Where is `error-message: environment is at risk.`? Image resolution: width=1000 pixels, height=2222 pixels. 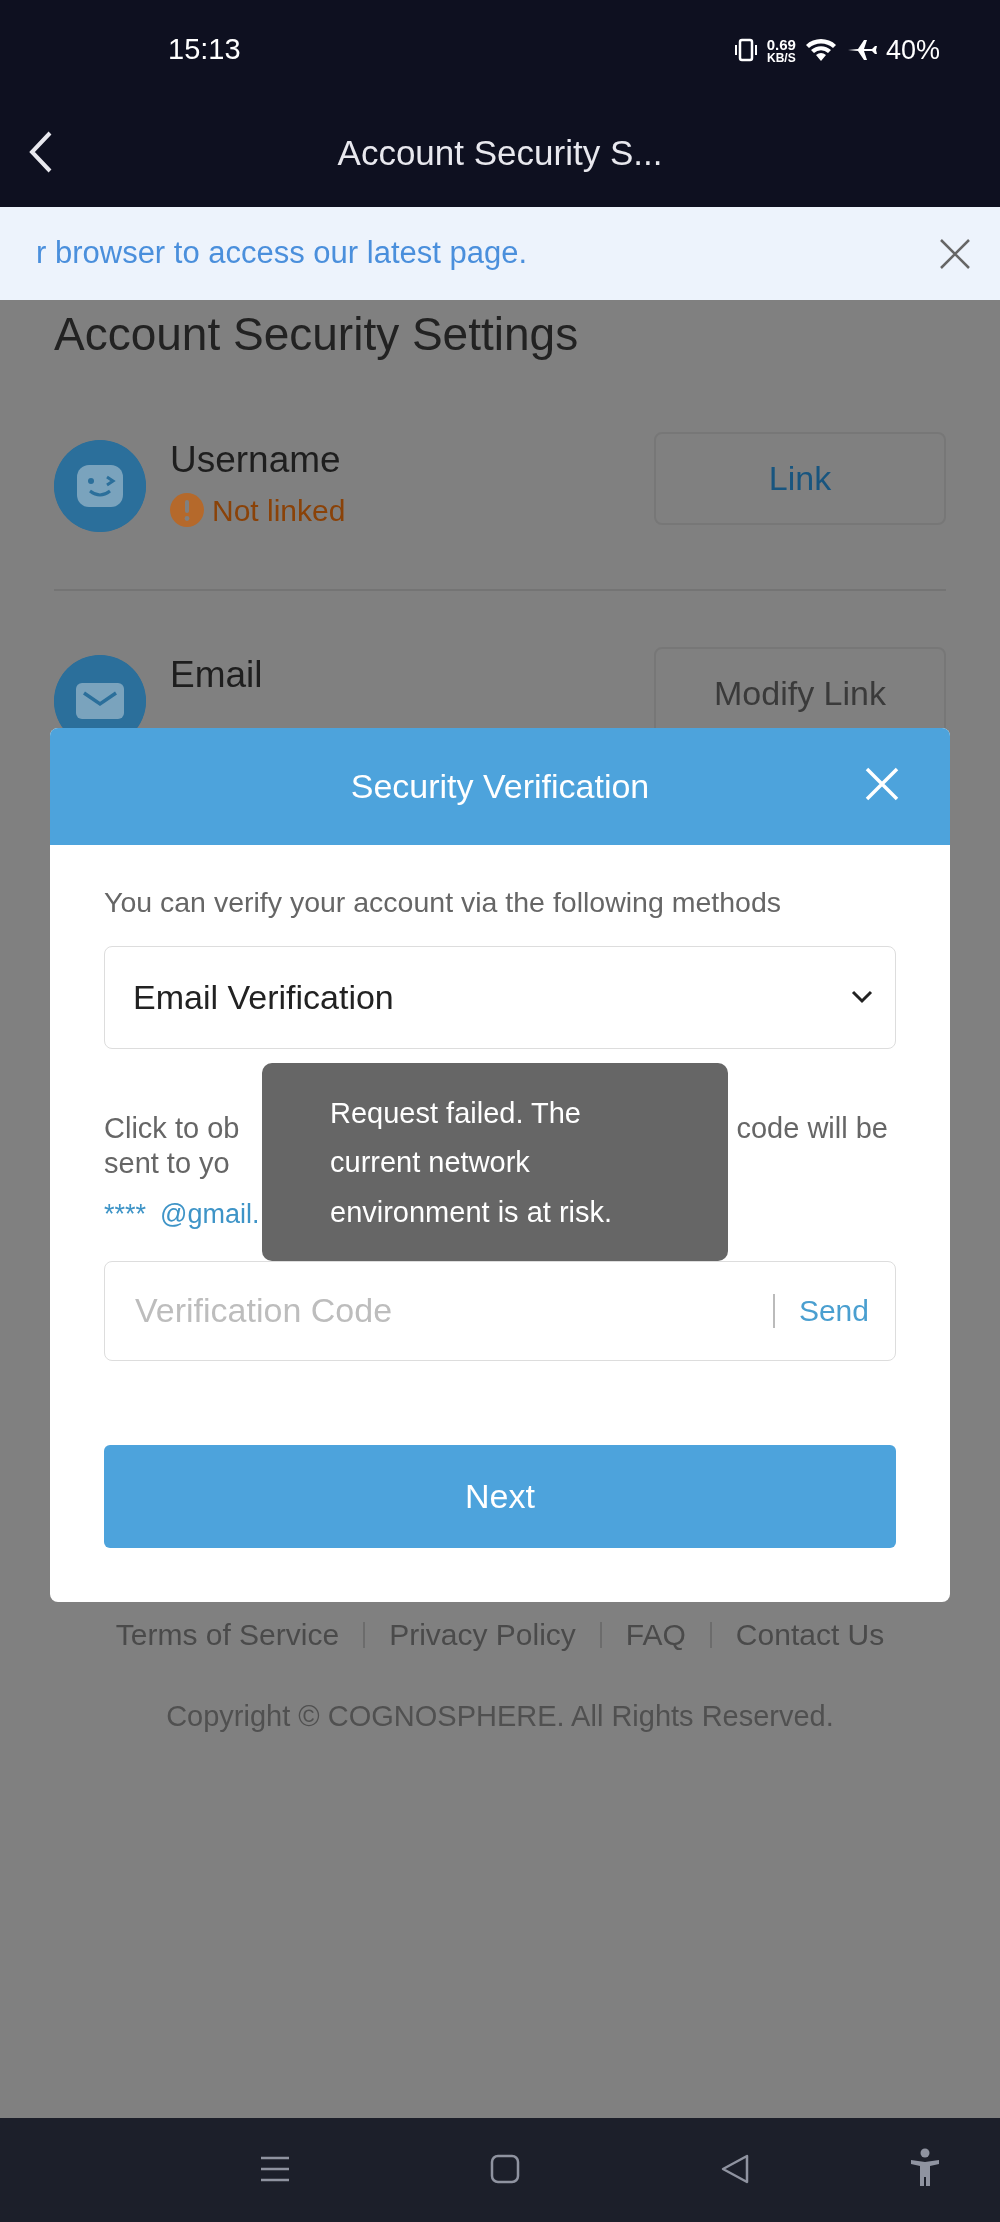
error-message: environment is at risk. is located at coordinates (472, 1212).